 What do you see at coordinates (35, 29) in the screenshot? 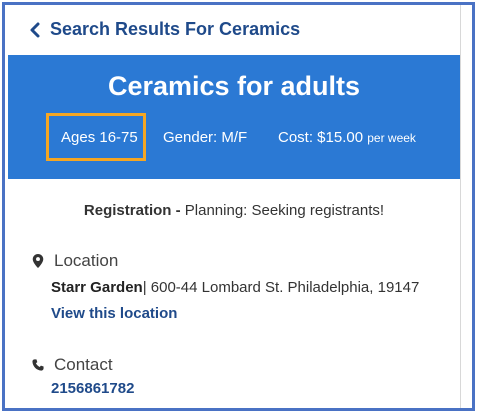
I see `chevron-left-icon` at bounding box center [35, 29].